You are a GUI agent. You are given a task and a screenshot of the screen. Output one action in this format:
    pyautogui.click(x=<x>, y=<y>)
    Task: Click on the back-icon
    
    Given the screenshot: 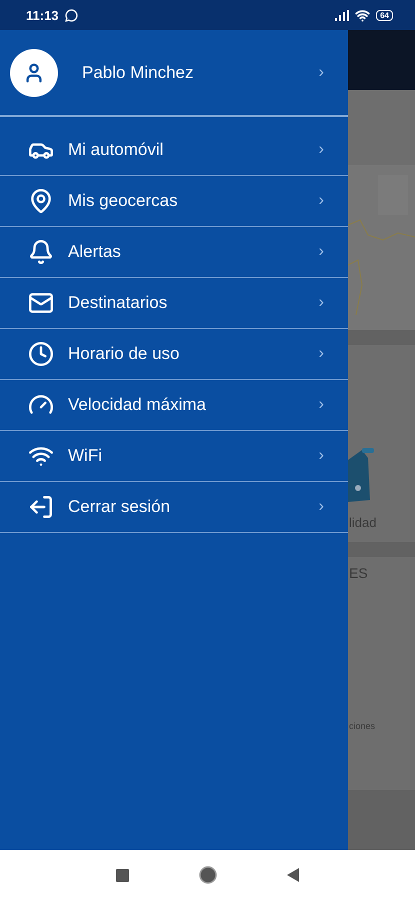 What is the action you would take?
    pyautogui.click(x=293, y=875)
    